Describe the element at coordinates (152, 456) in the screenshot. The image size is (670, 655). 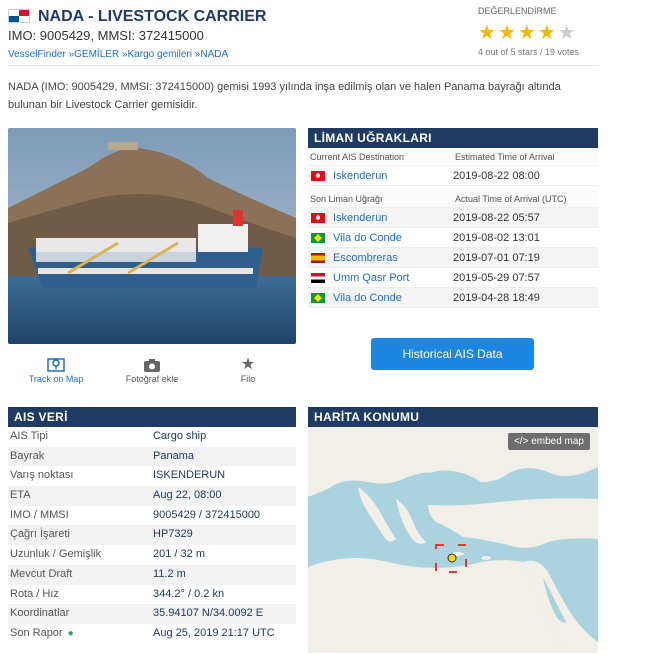
I see `ais-row: Bayrak Panama` at that location.